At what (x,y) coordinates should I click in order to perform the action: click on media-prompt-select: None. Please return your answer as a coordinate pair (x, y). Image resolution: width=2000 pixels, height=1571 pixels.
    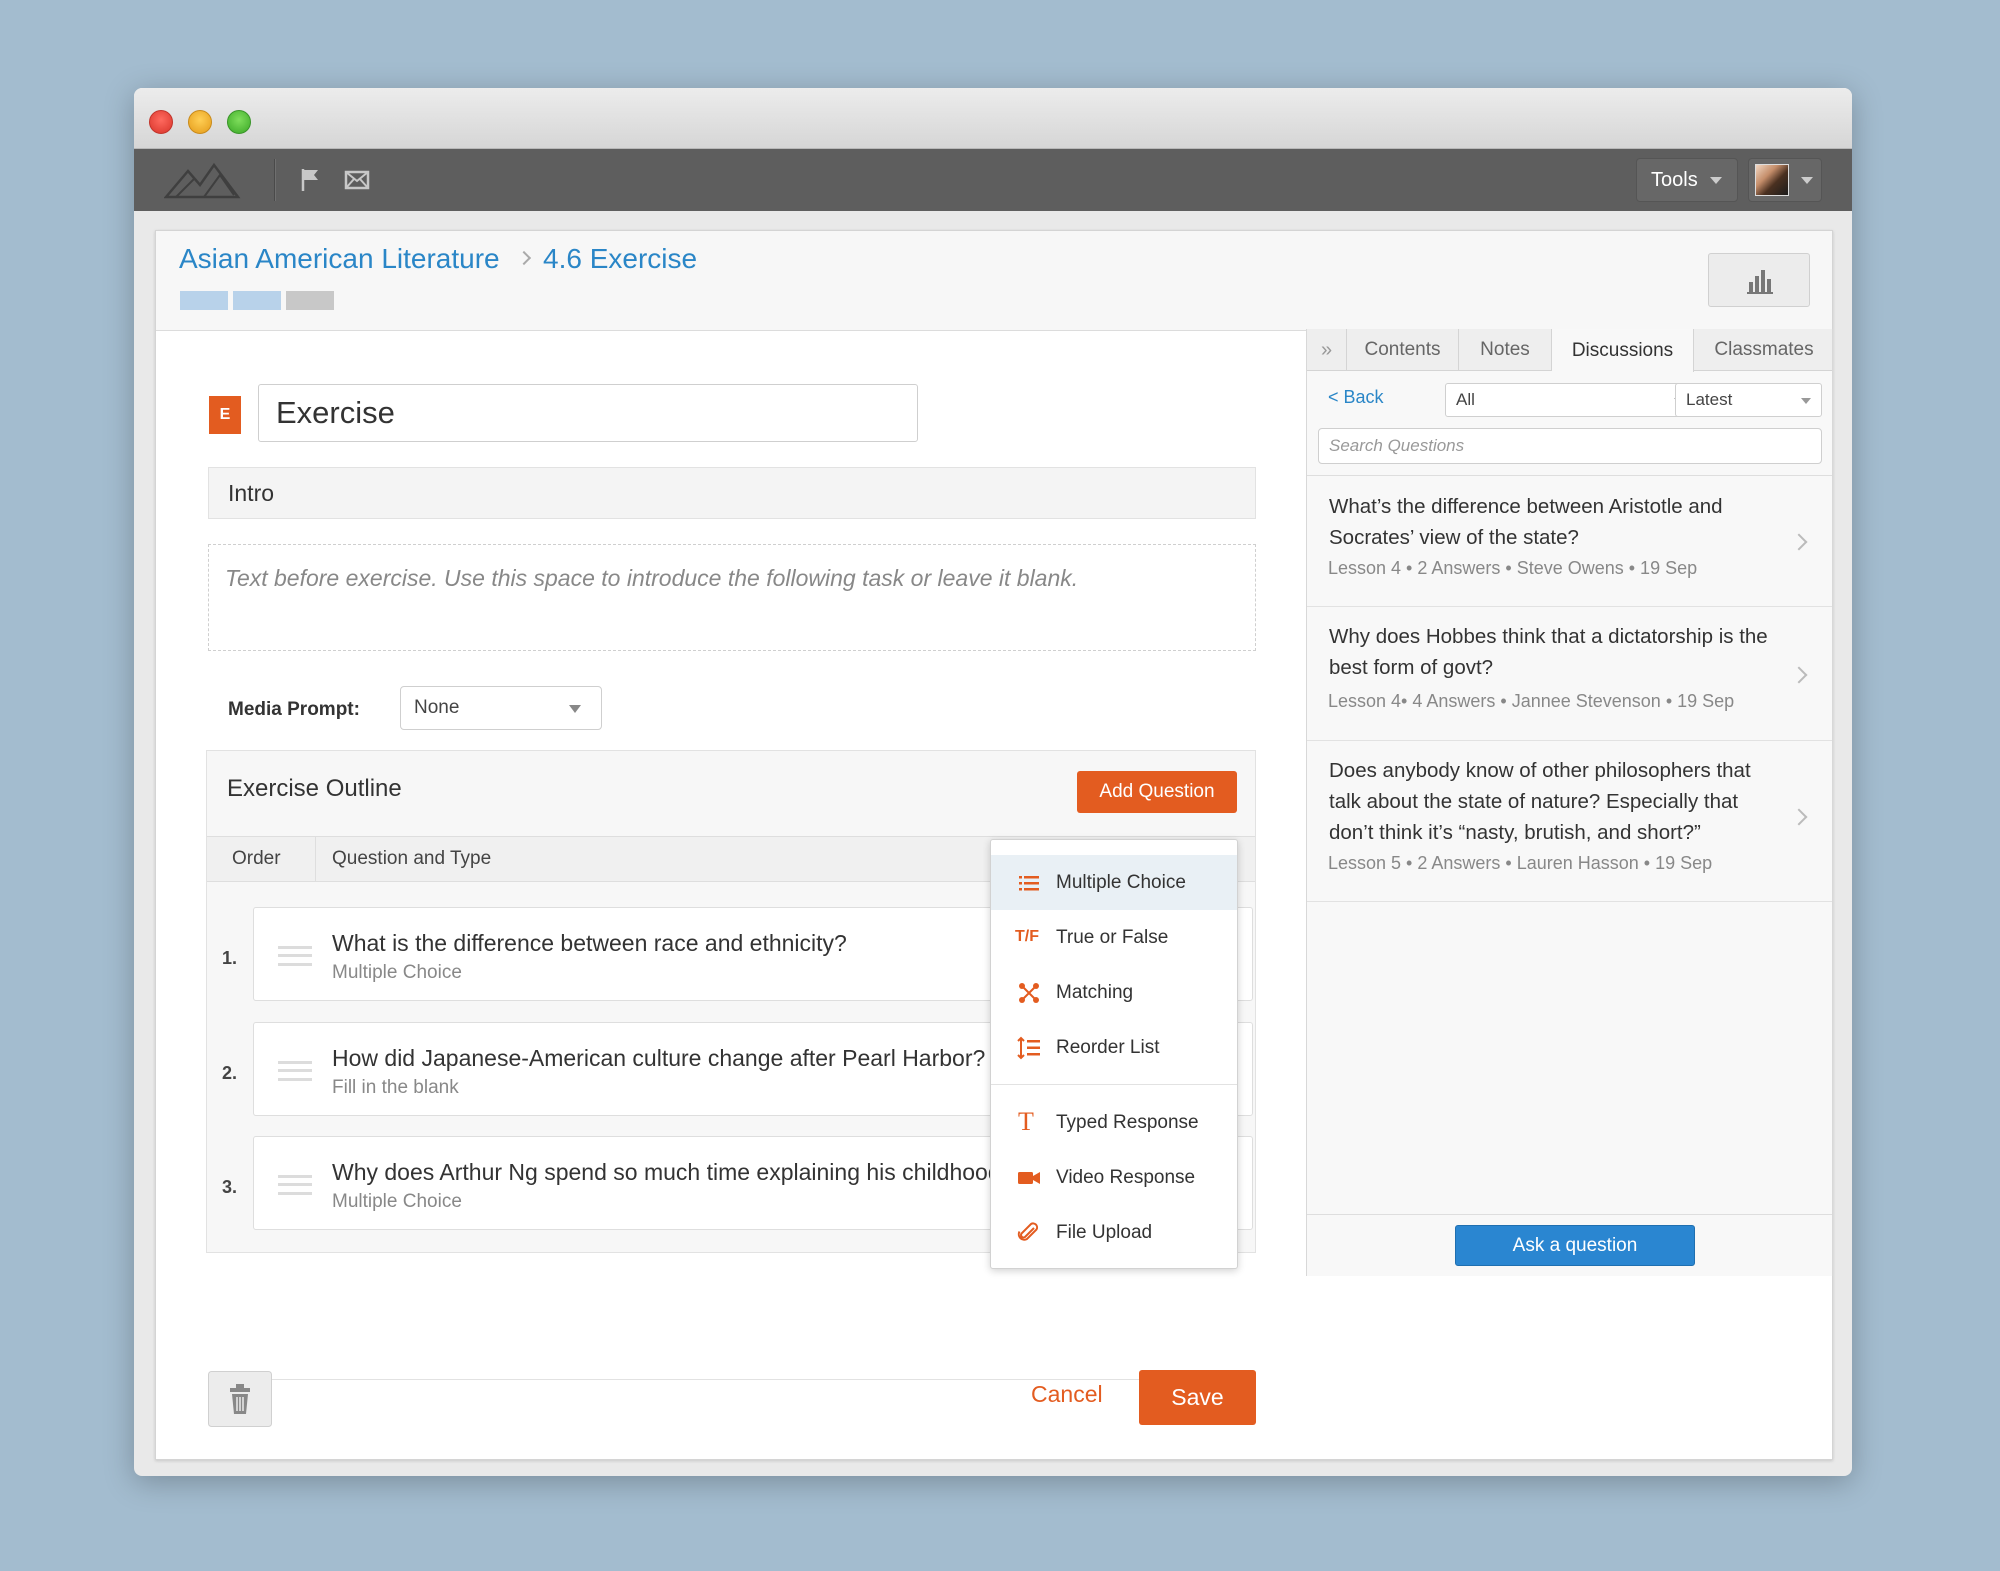
    Looking at the image, I should click on (501, 708).